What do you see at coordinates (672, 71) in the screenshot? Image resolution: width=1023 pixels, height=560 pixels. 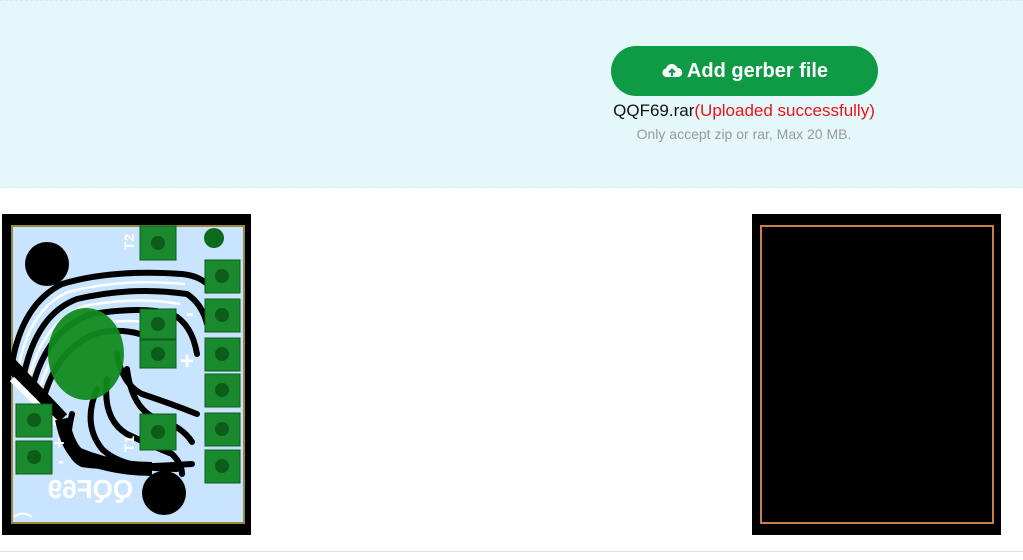 I see `cloud-upload-icon` at bounding box center [672, 71].